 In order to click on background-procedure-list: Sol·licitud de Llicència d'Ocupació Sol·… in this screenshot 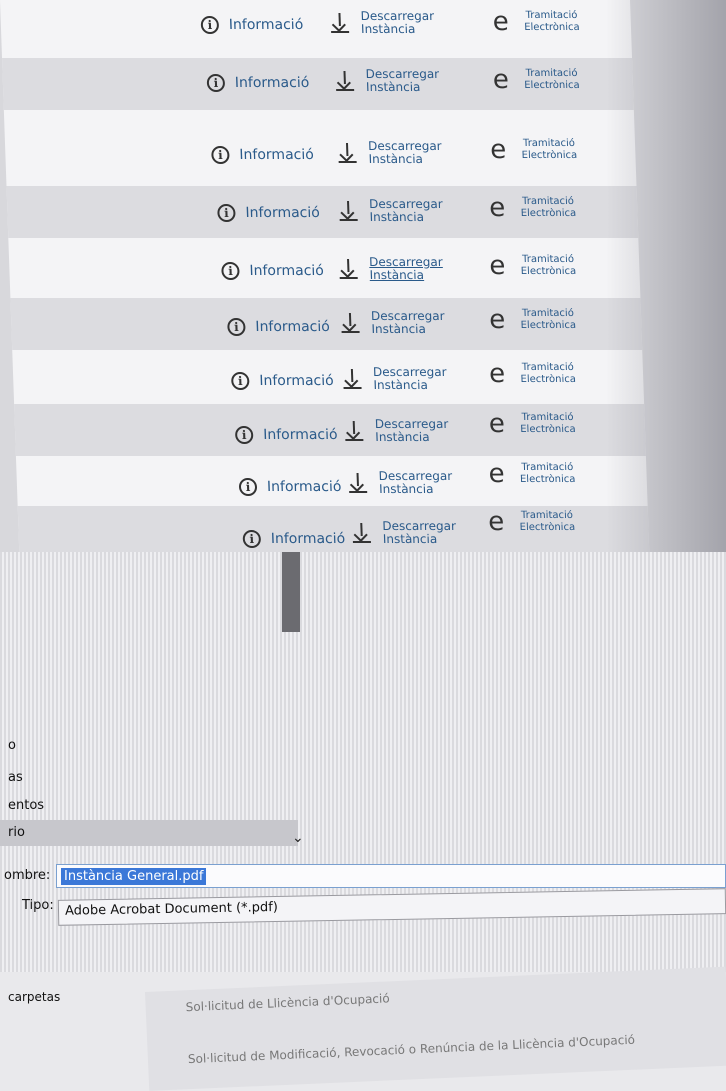, I will do `click(435, 1028)`.